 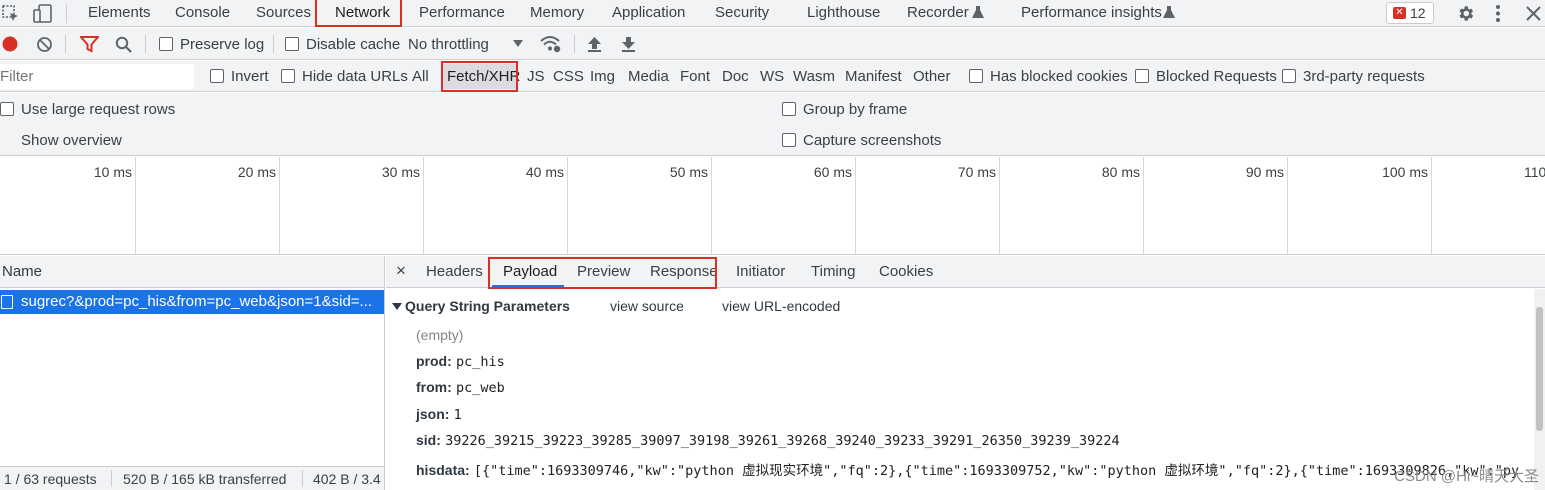 I want to click on timeline-tick: 70 ms, so click(x=976, y=172).